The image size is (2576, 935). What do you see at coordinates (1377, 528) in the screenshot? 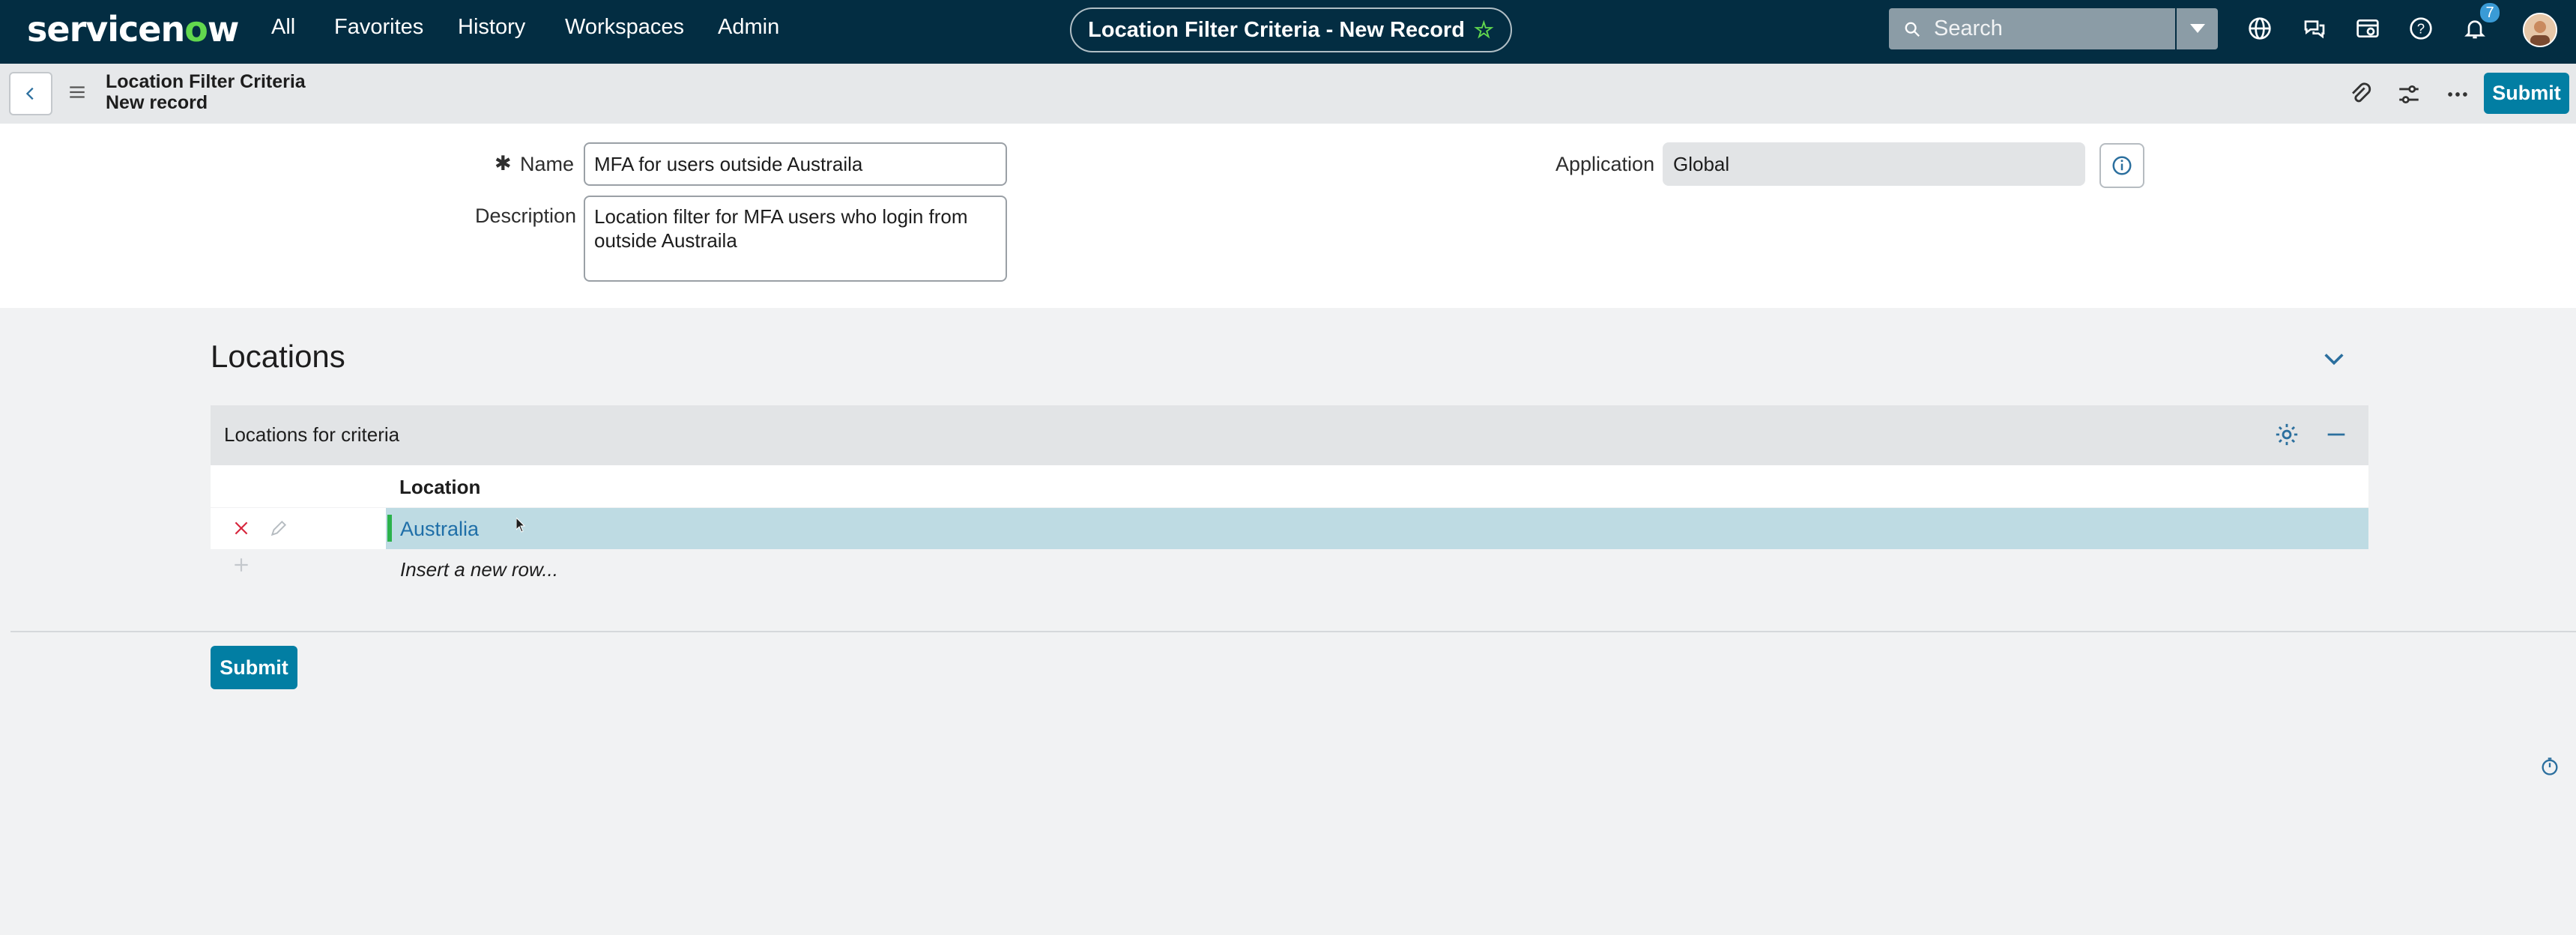
I see `table-row` at bounding box center [1377, 528].